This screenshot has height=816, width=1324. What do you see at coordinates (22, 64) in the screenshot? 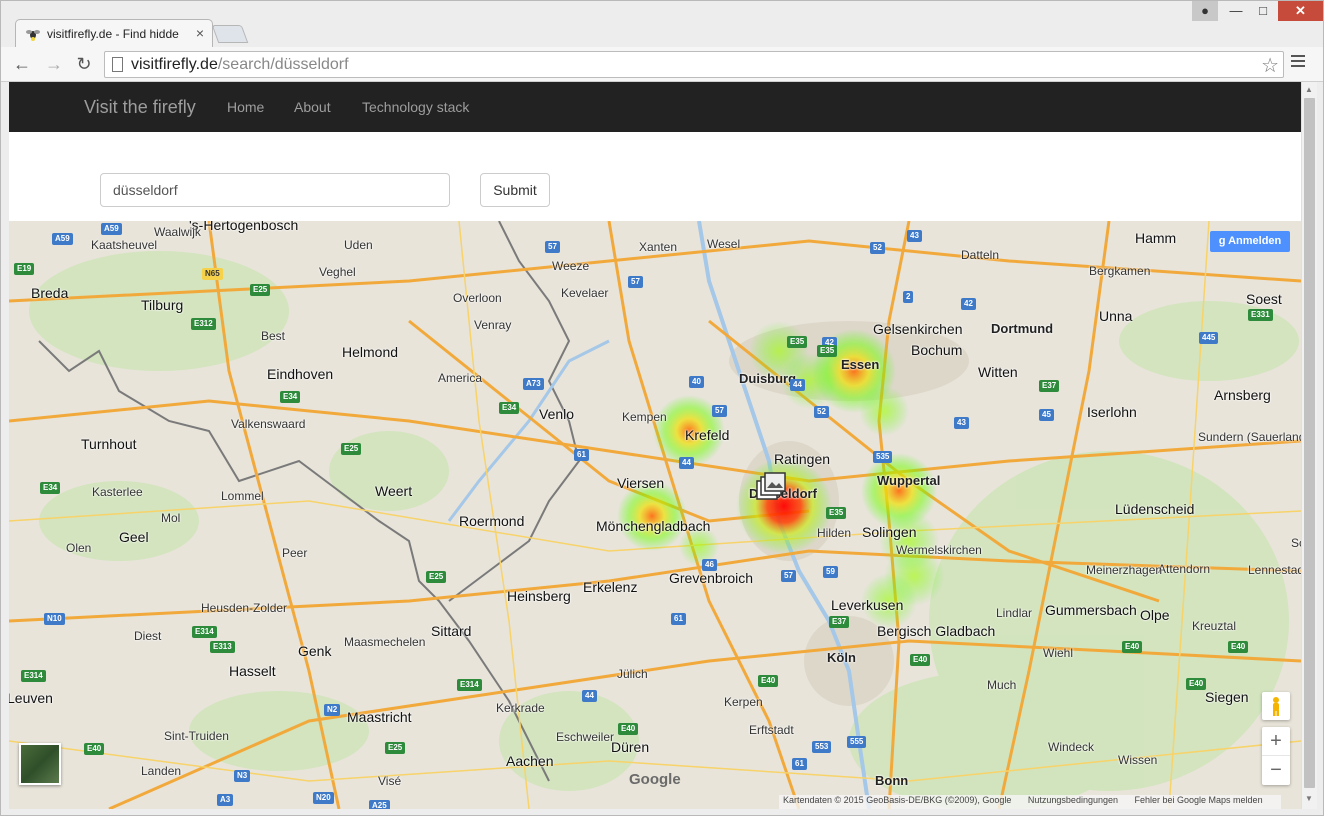
I see `back-arrow-icon: ←` at bounding box center [22, 64].